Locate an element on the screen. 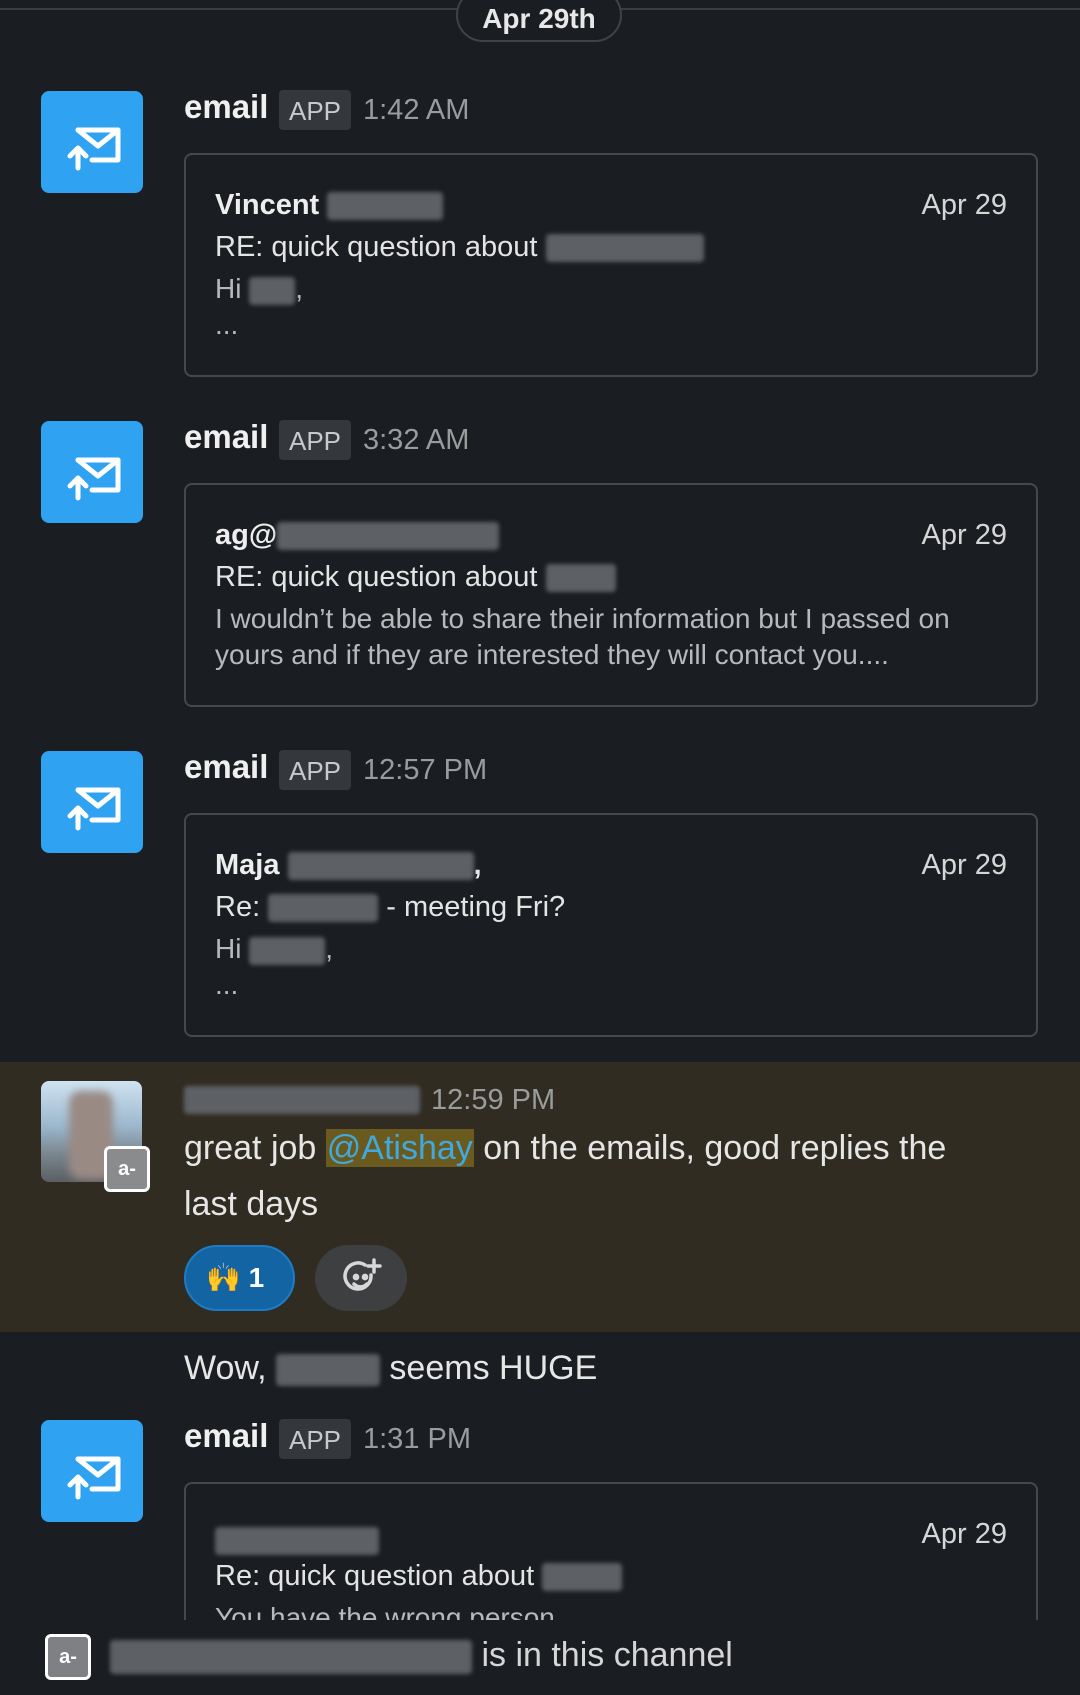 The height and width of the screenshot is (1695, 1080). message-time: 12:59 PM is located at coordinates (493, 1100).